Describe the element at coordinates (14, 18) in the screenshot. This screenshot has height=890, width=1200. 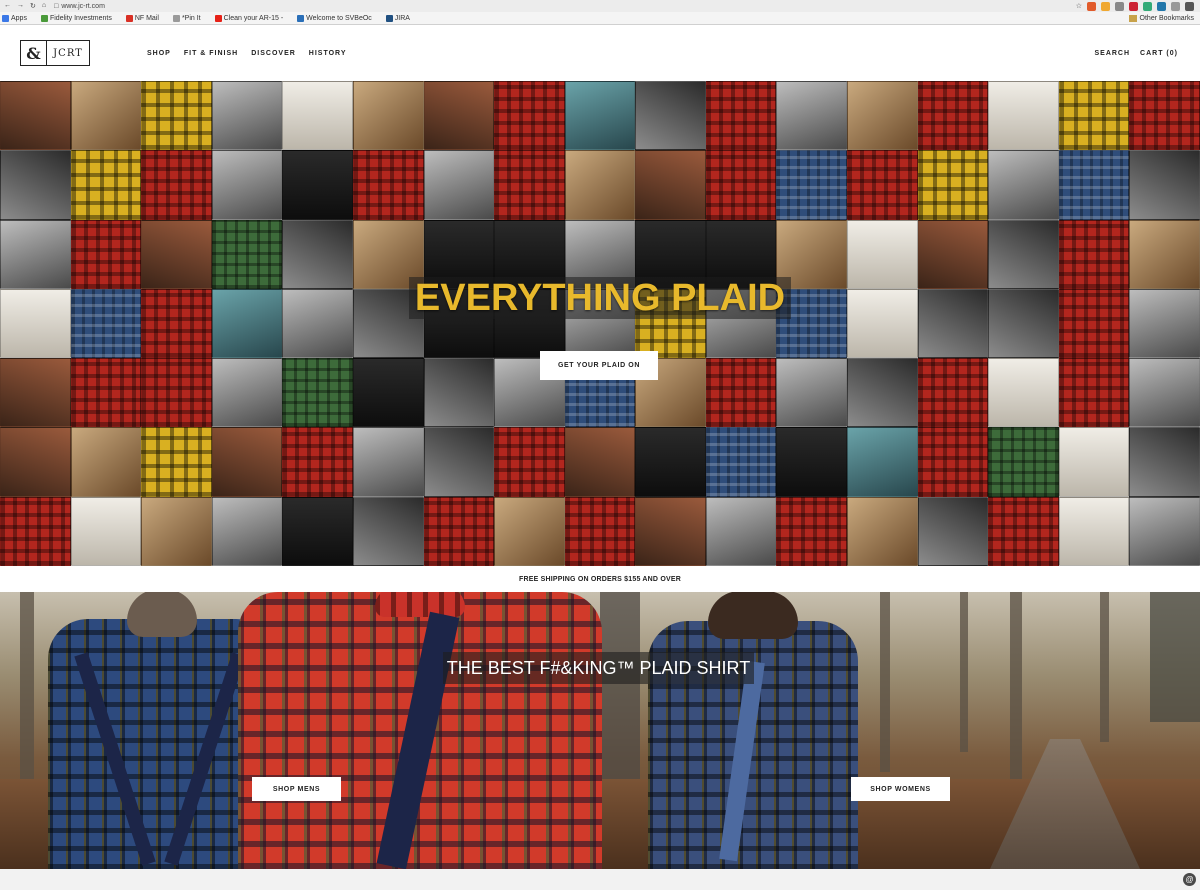
I see `bookmark-apps: Apps` at that location.